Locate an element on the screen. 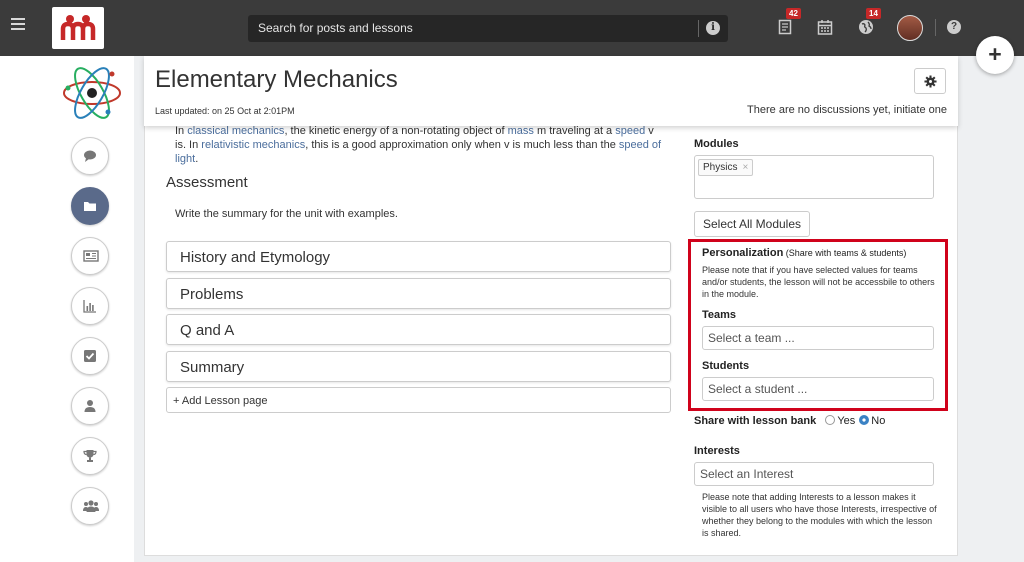 This screenshot has height=562, width=1024. sidebar-item-groups is located at coordinates (90, 506).